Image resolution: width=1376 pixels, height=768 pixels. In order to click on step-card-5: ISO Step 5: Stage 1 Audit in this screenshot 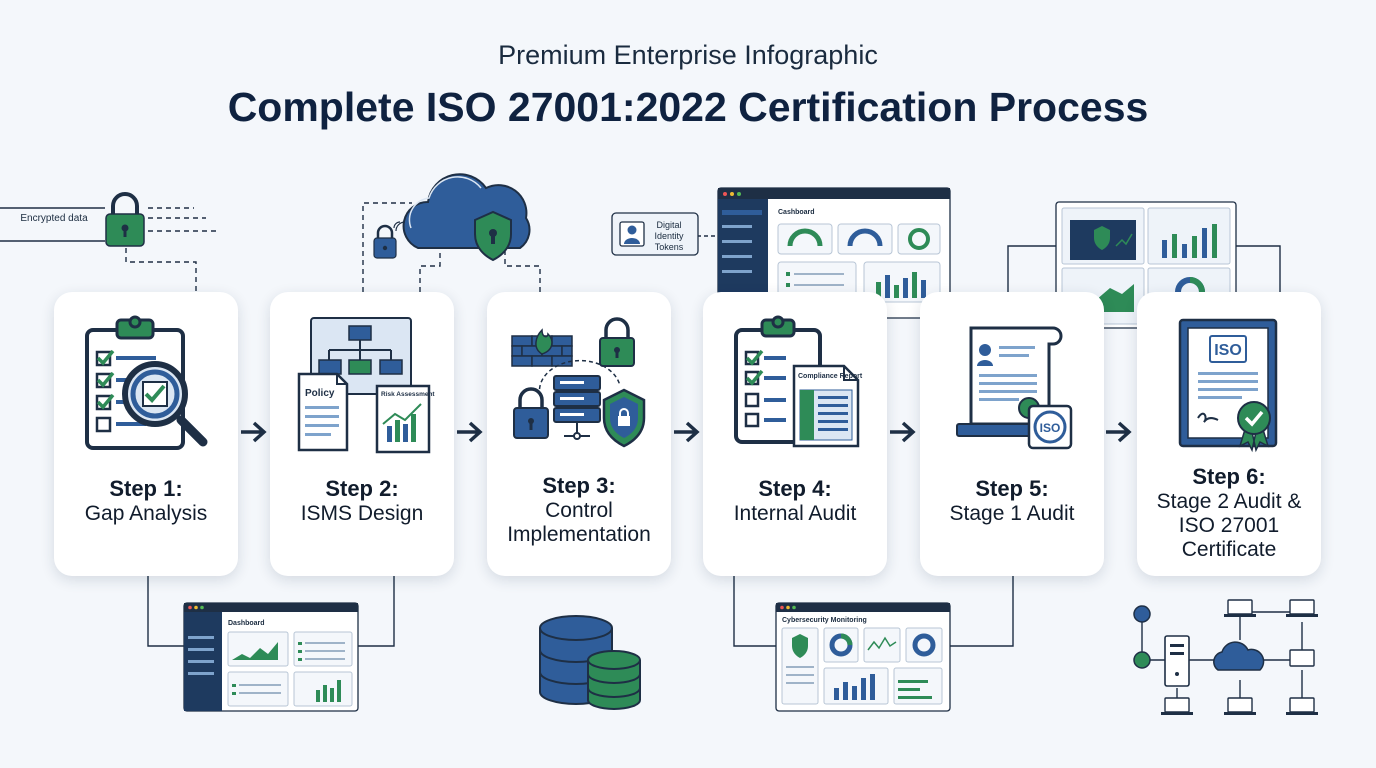, I will do `click(1012, 434)`.